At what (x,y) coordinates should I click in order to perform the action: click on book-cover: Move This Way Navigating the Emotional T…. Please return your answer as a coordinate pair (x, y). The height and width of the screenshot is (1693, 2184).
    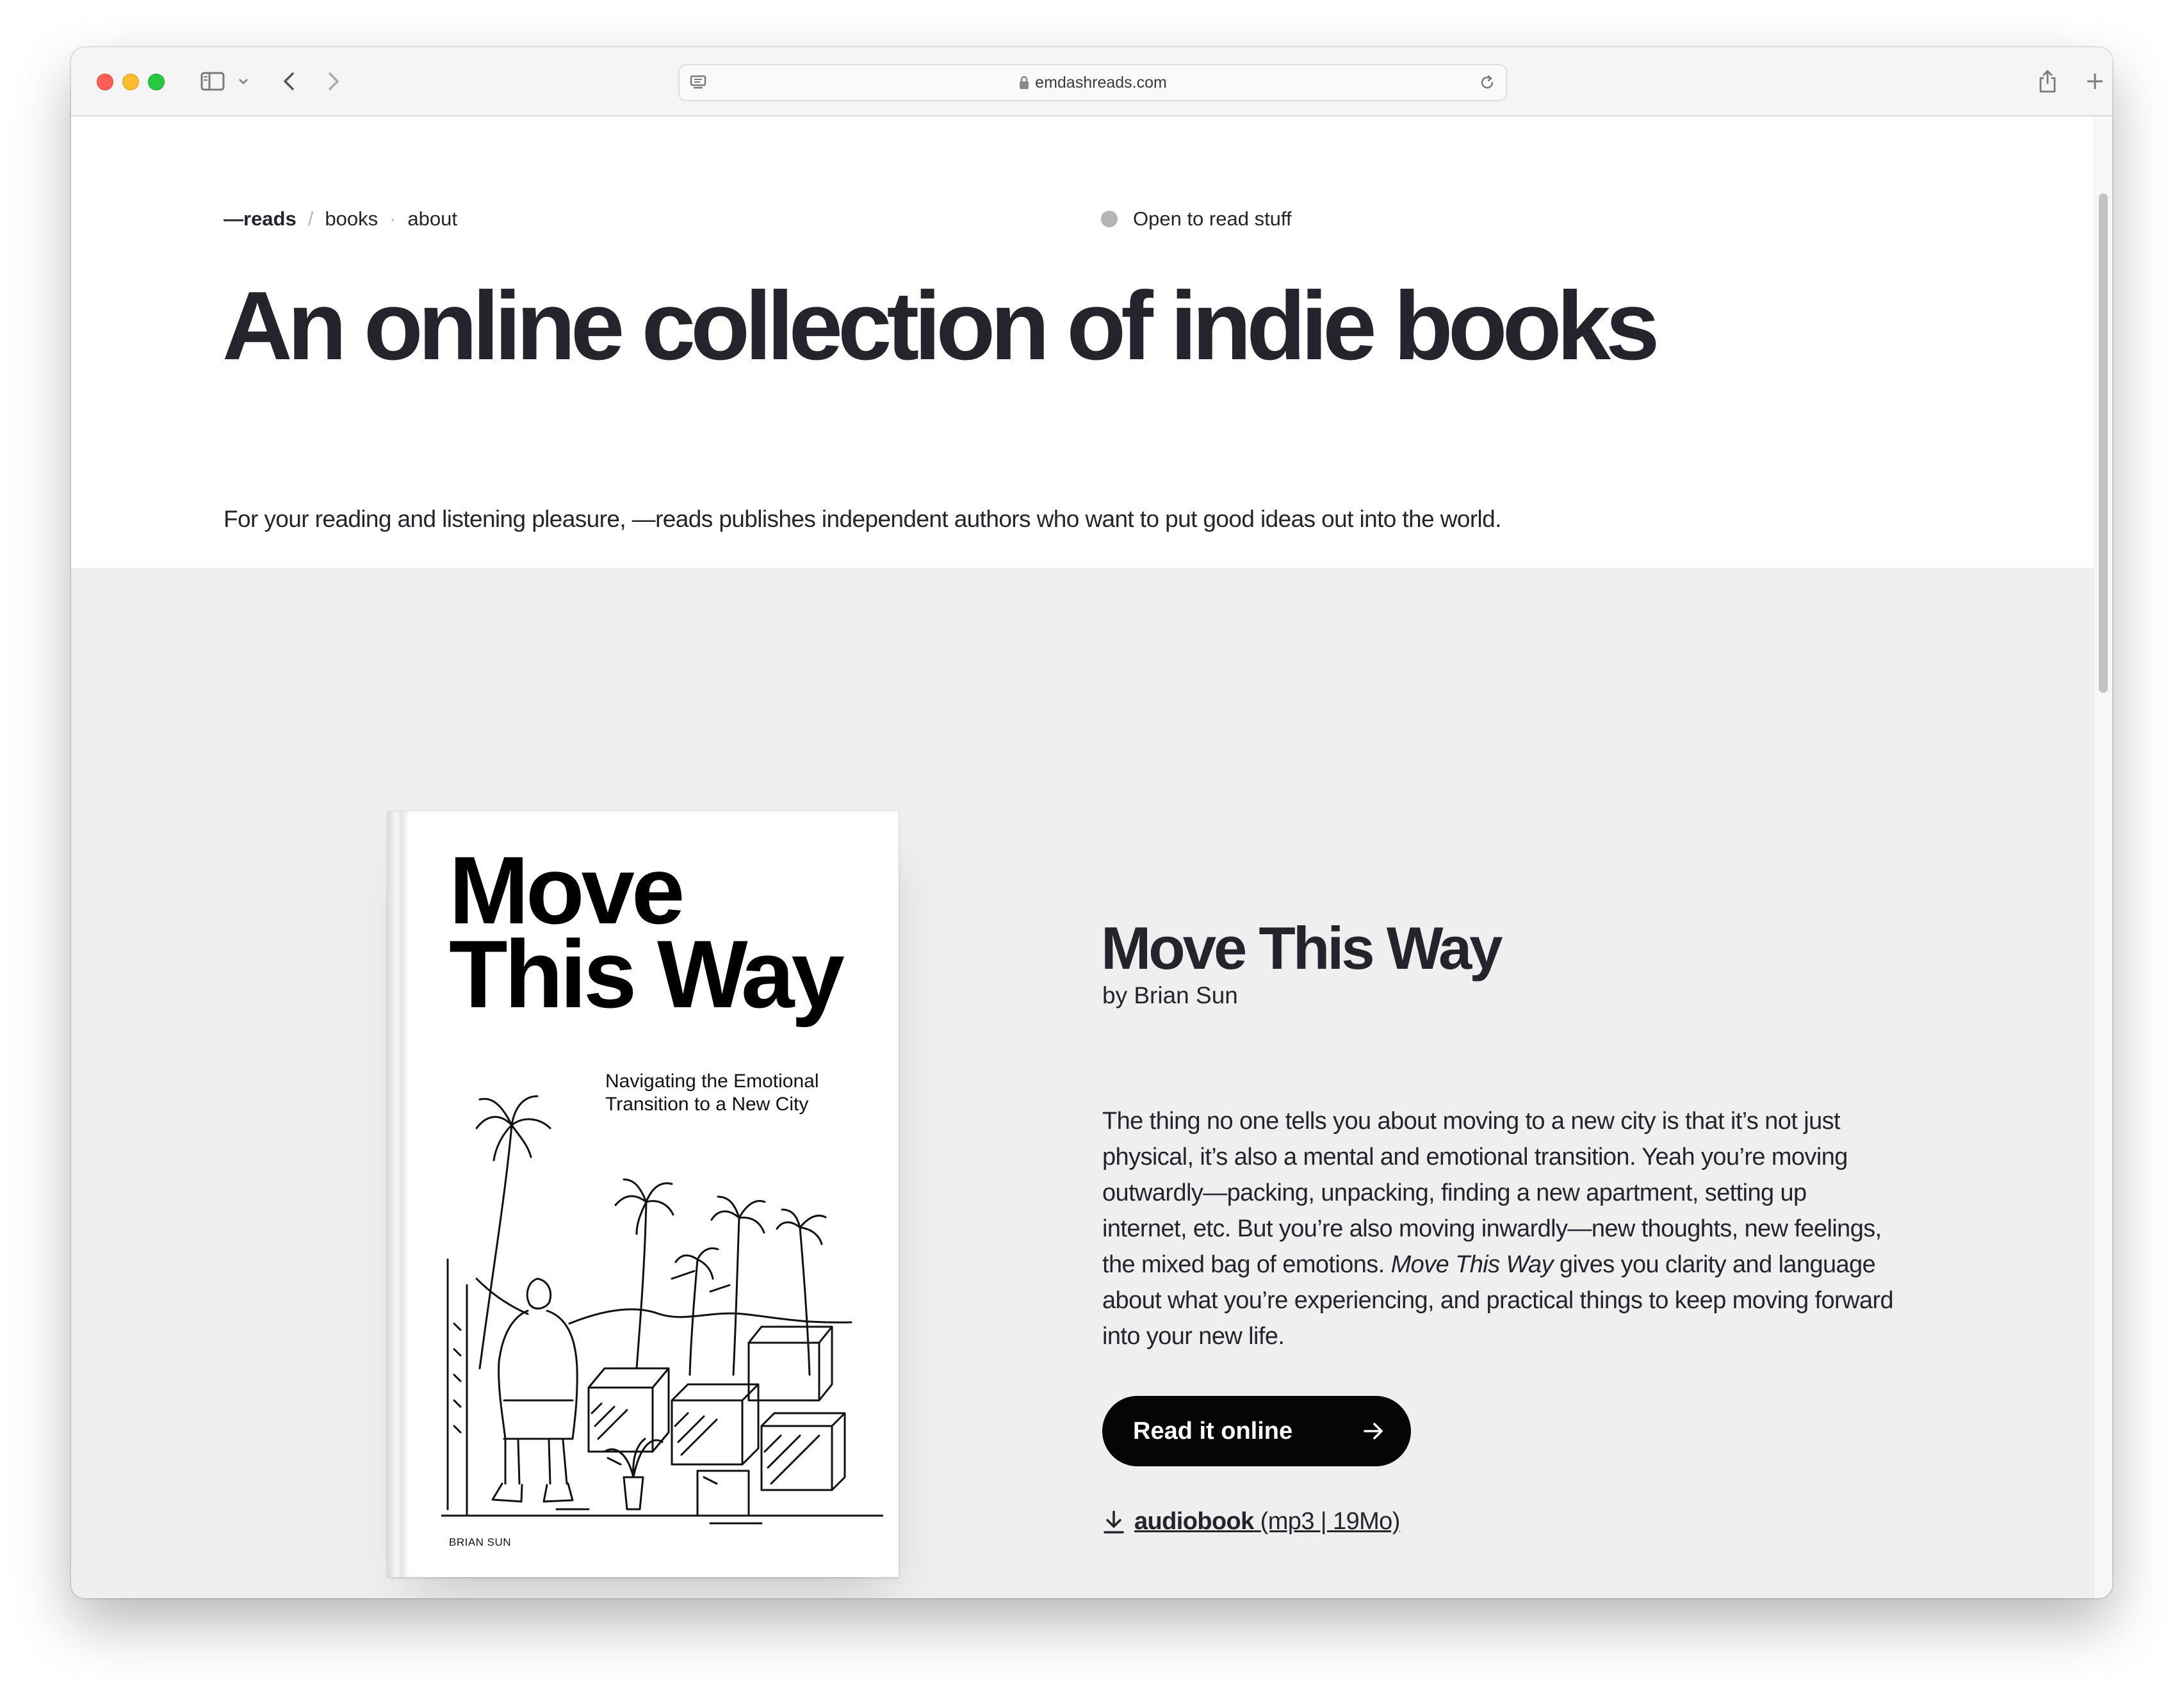
    Looking at the image, I should click on (643, 1201).